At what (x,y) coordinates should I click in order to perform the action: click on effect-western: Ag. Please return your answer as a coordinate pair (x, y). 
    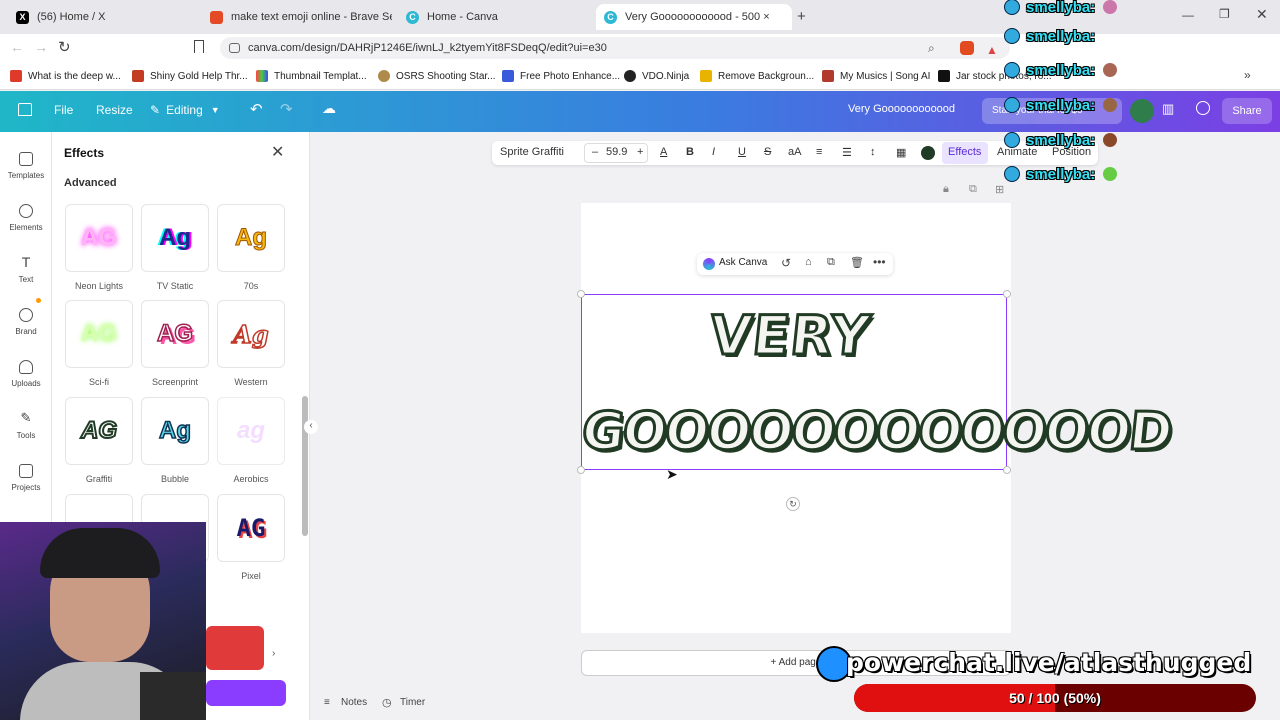
    Looking at the image, I should click on (251, 334).